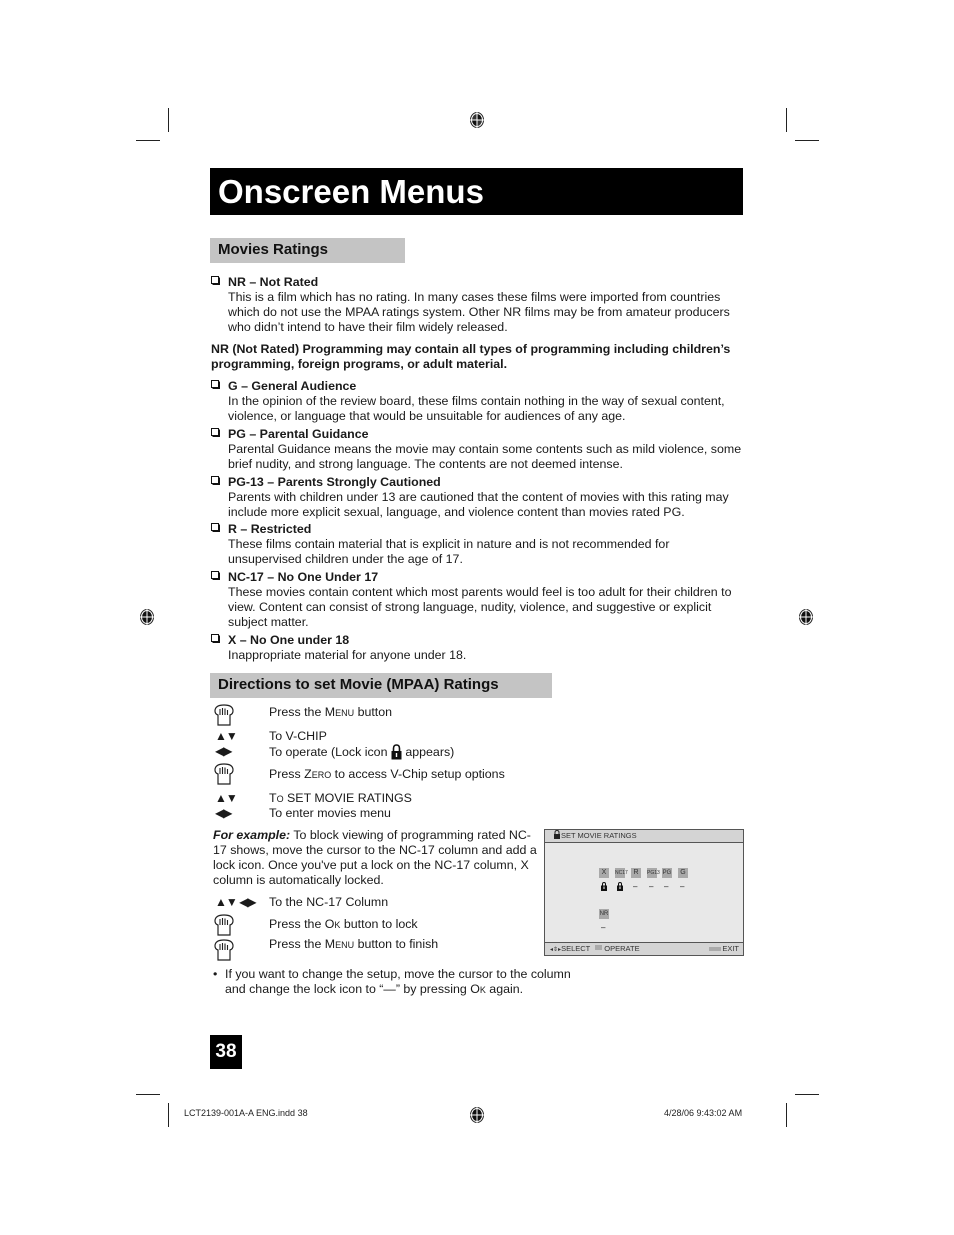 The image size is (954, 1235). Describe the element at coordinates (334, 482) in the screenshot. I see `rating-title: PG-13 – Parents Strongly Cautioned` at that location.